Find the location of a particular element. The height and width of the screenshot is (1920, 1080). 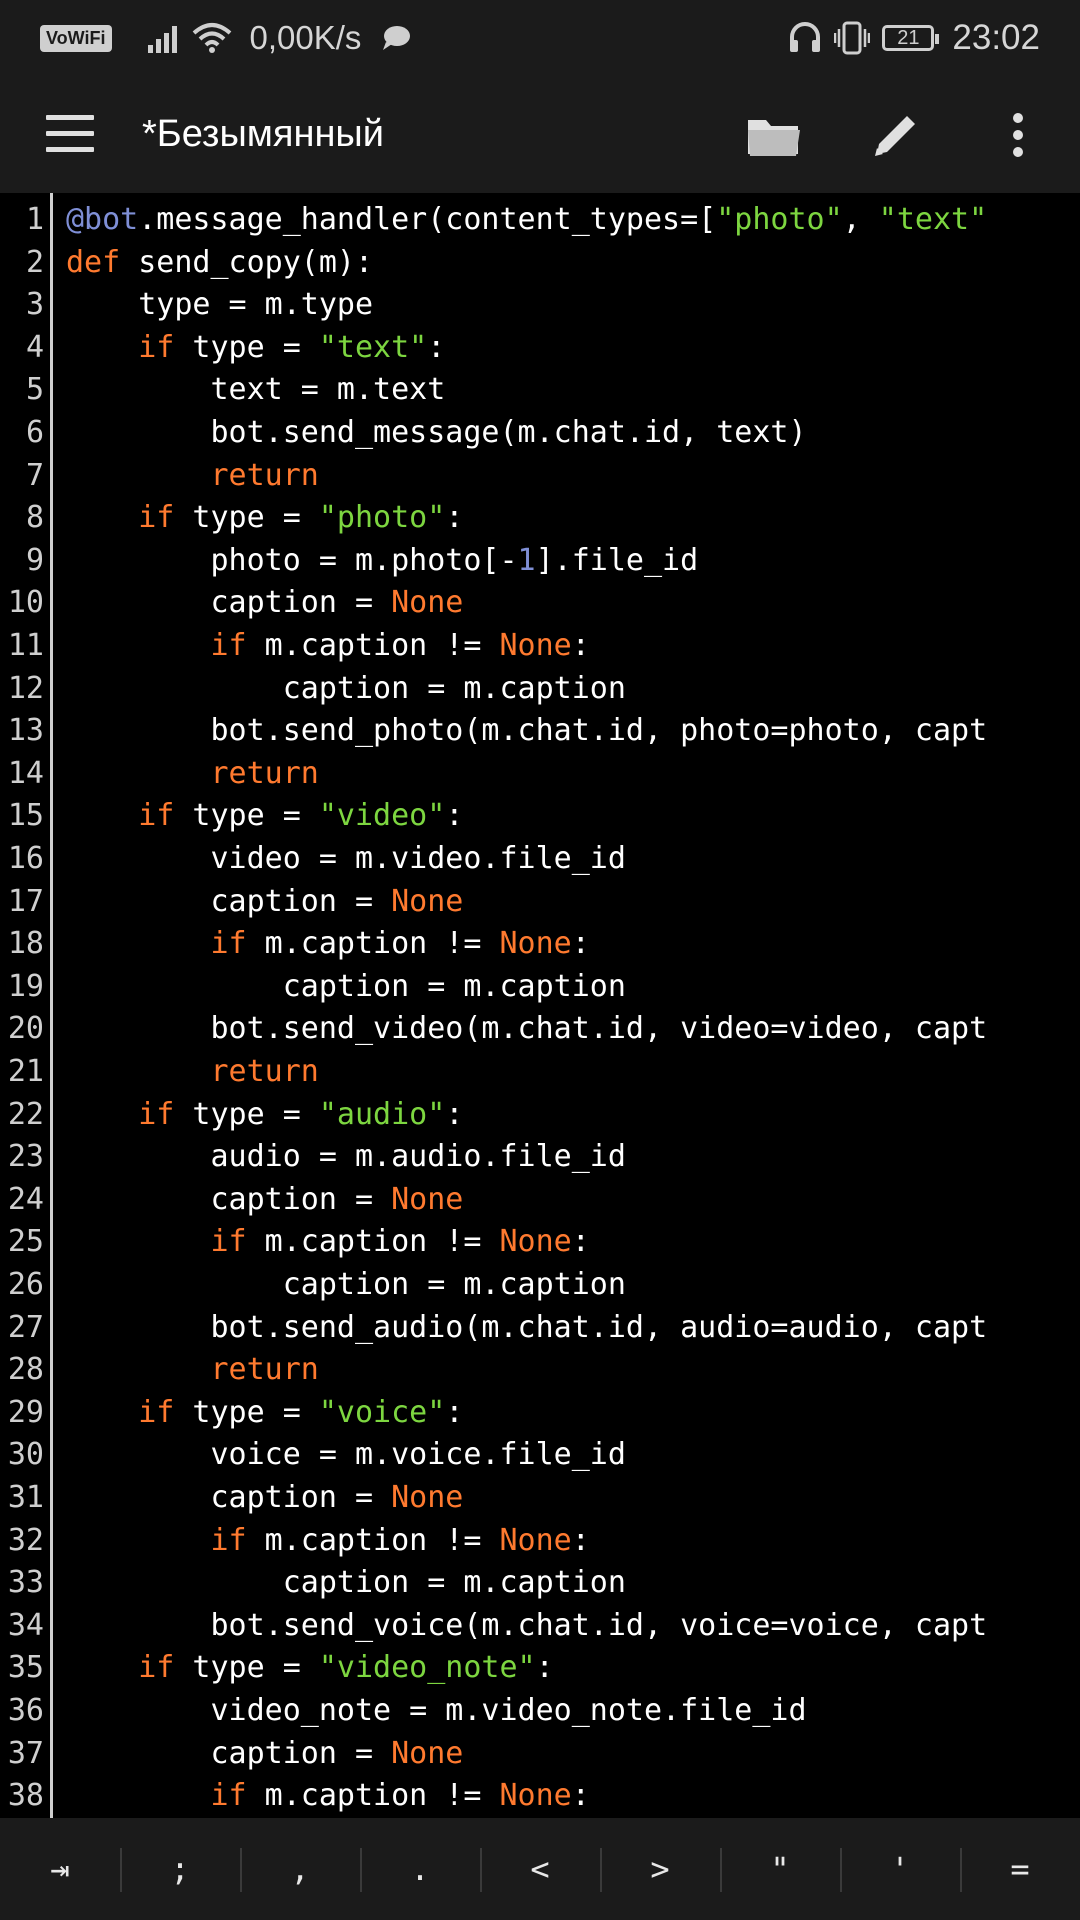

code-line: 37 caption = None is located at coordinates (540, 1754).